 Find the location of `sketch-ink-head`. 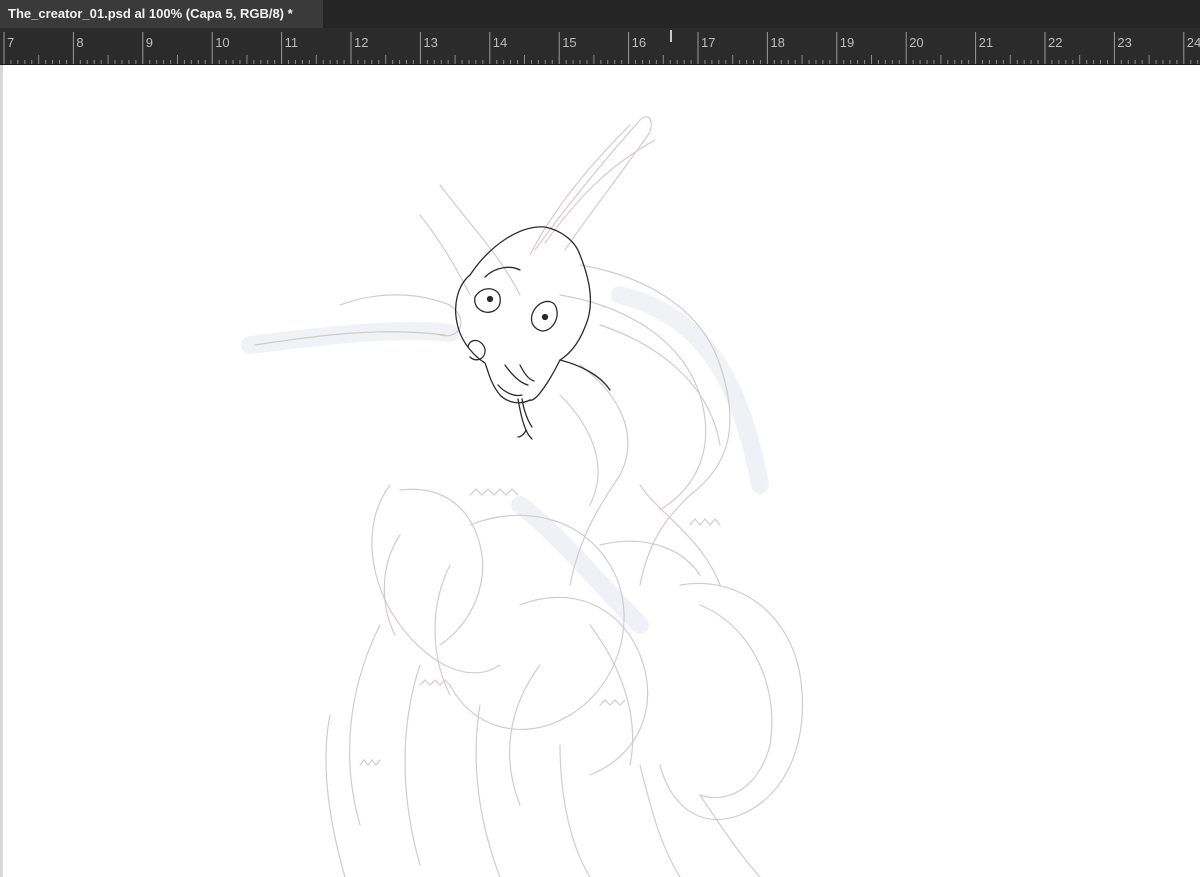

sketch-ink-head is located at coordinates (533, 333).